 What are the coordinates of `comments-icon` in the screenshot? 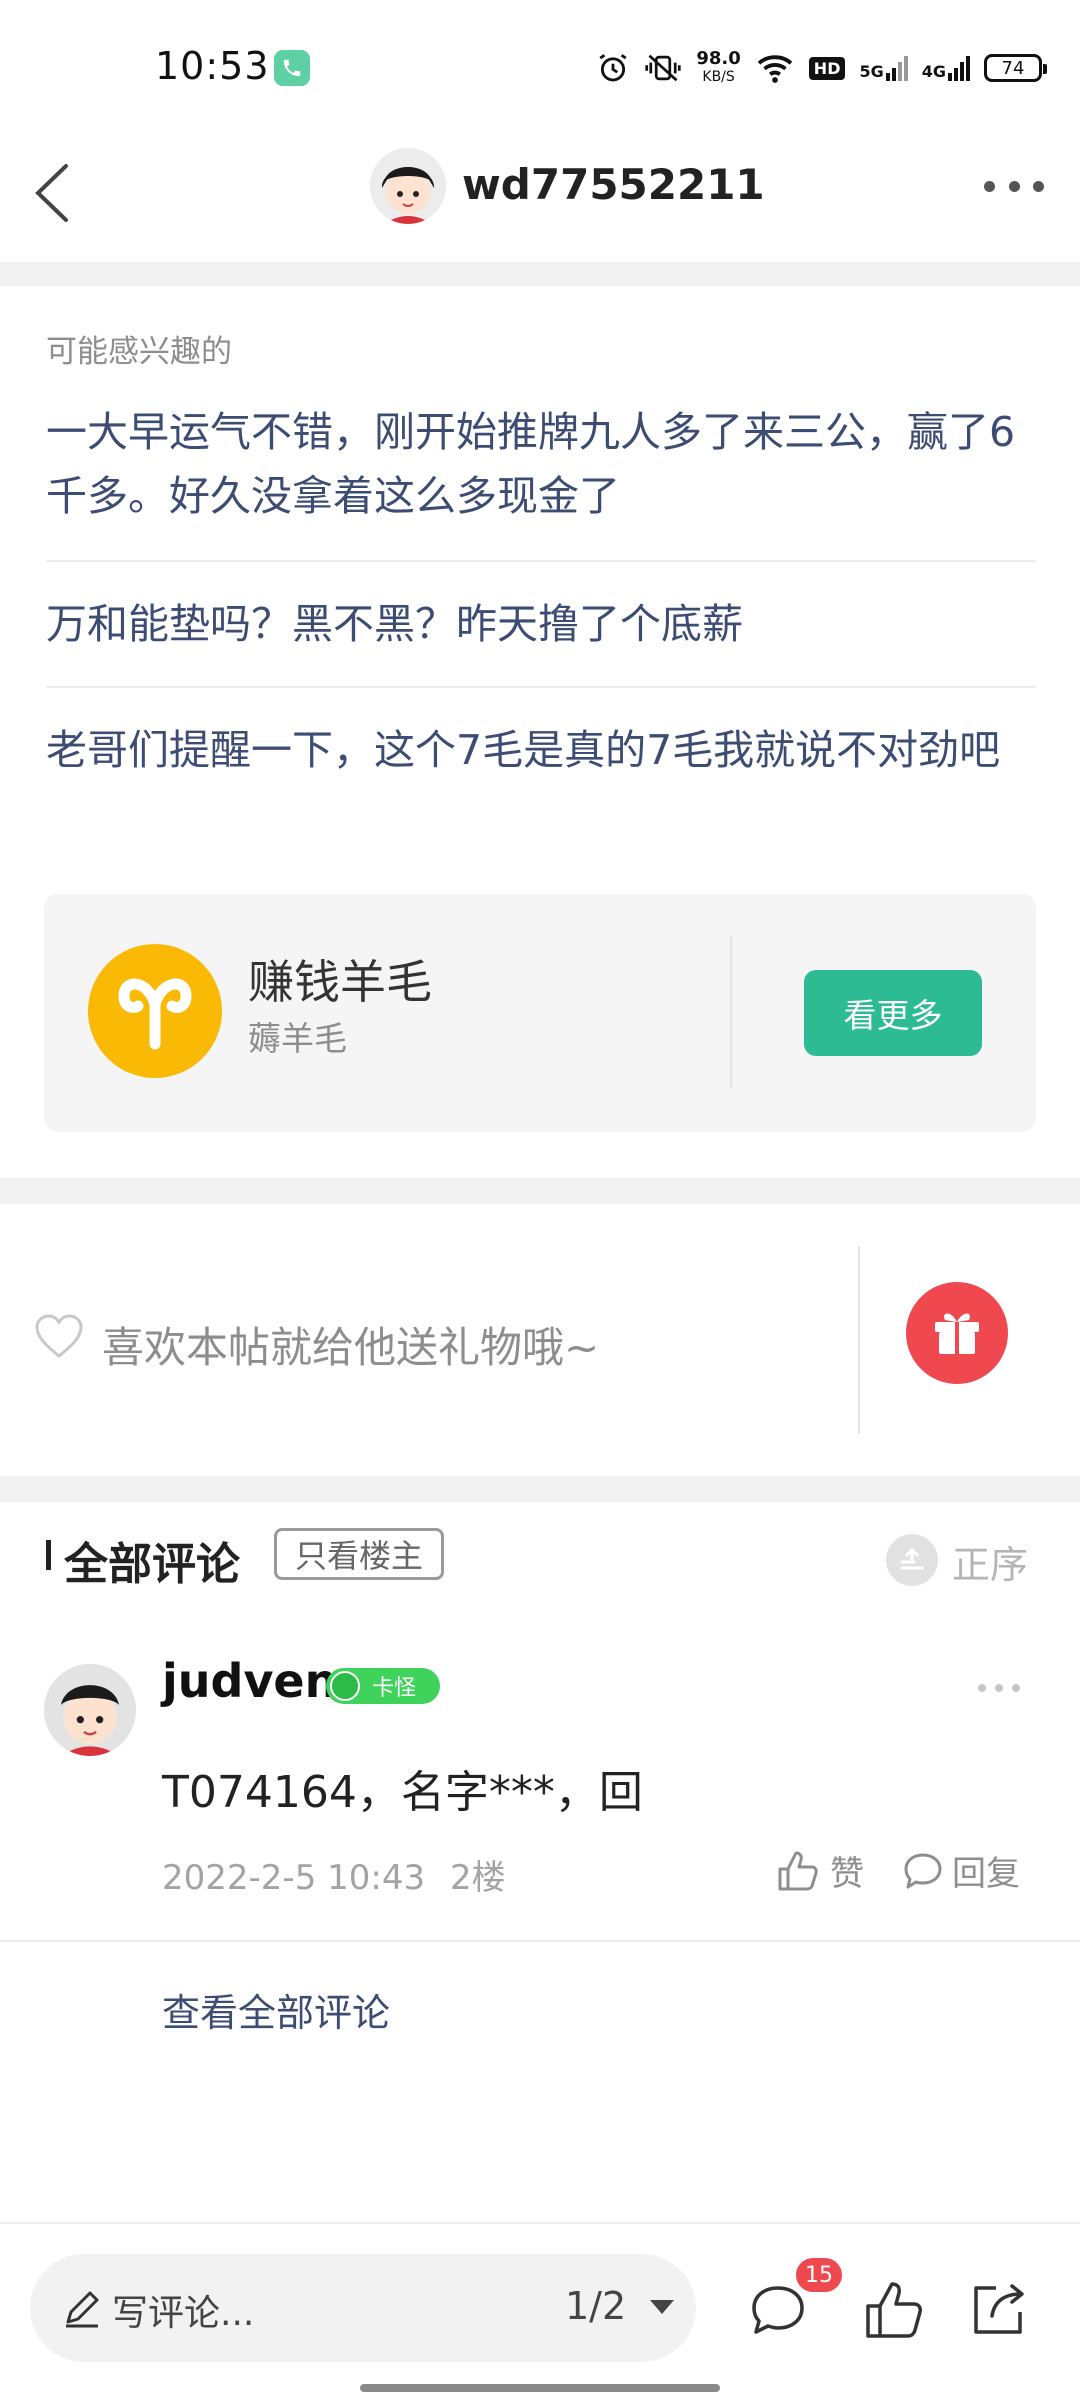 It's located at (778, 2310).